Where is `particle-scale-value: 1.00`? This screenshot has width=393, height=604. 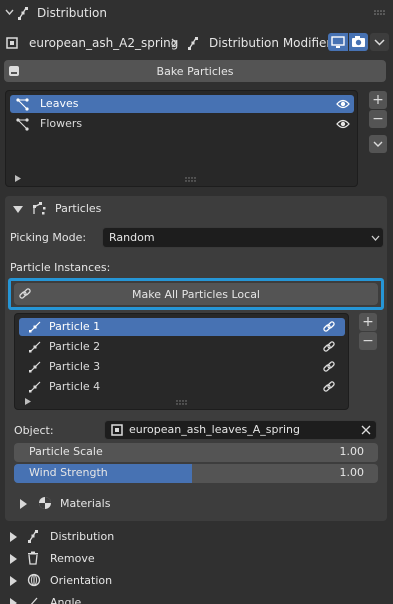 particle-scale-value: 1.00 is located at coordinates (352, 451).